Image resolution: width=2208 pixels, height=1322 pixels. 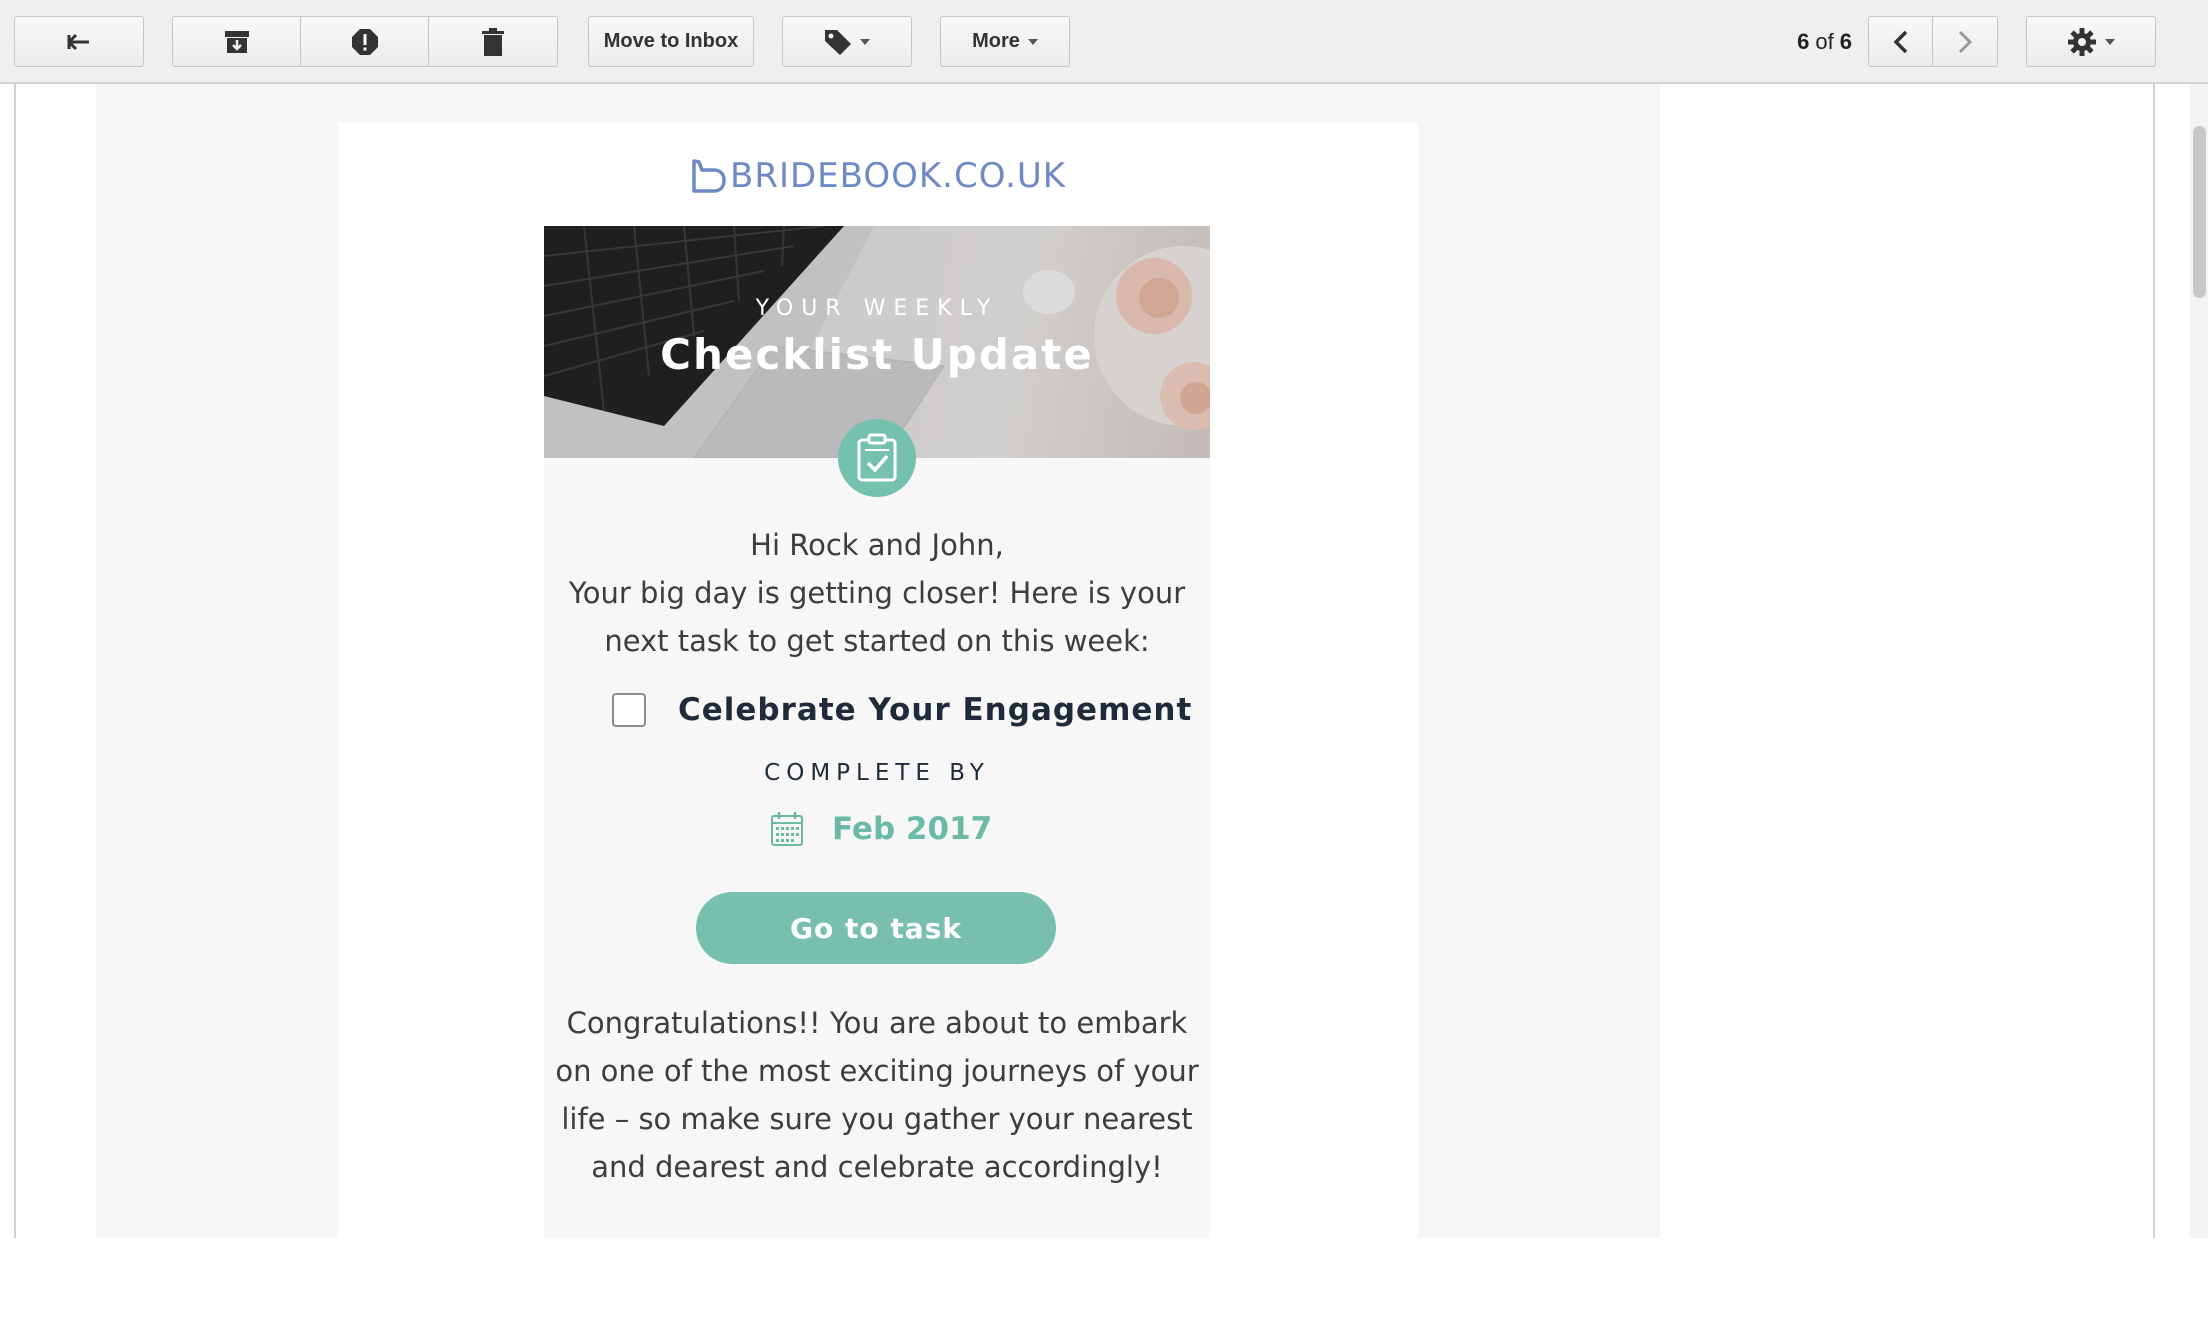 I want to click on due-date-row: Feb 2017, so click(x=881, y=829).